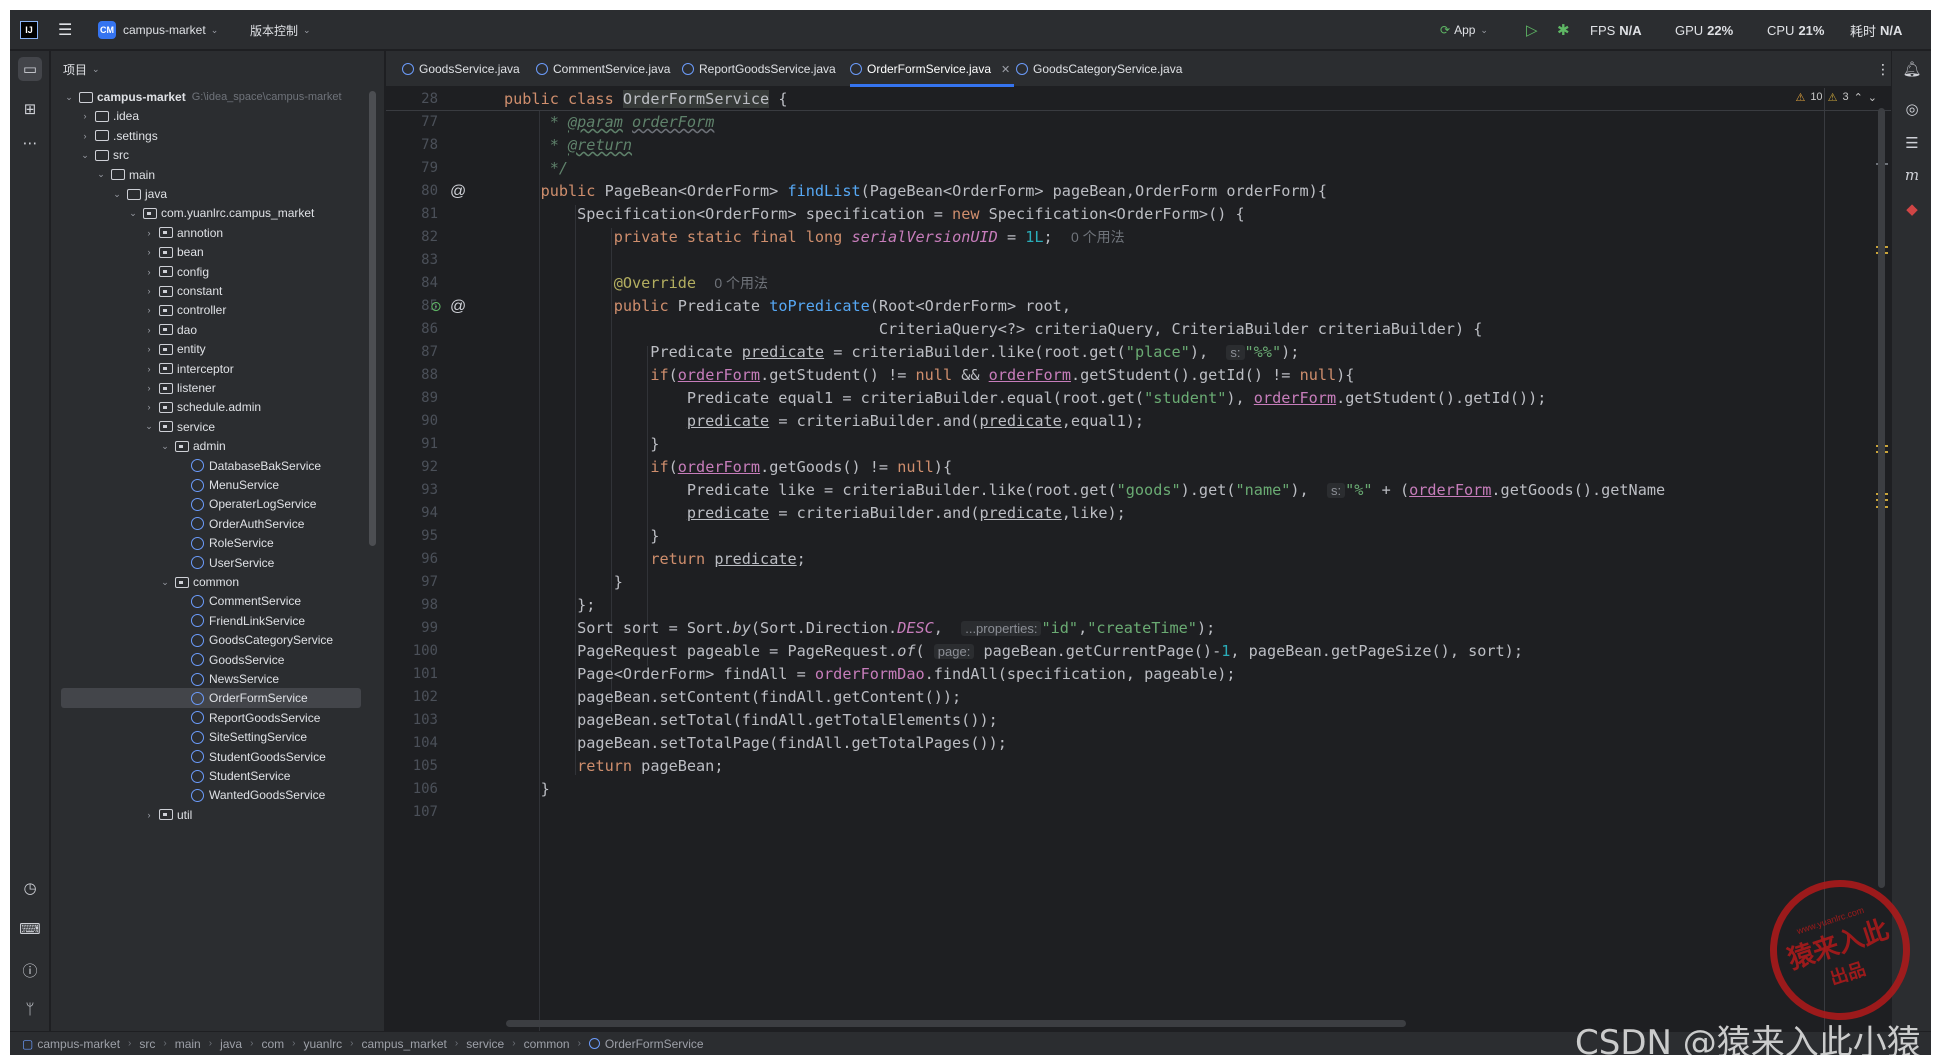  I want to click on chevron-up-icon: ⌃, so click(1858, 97).